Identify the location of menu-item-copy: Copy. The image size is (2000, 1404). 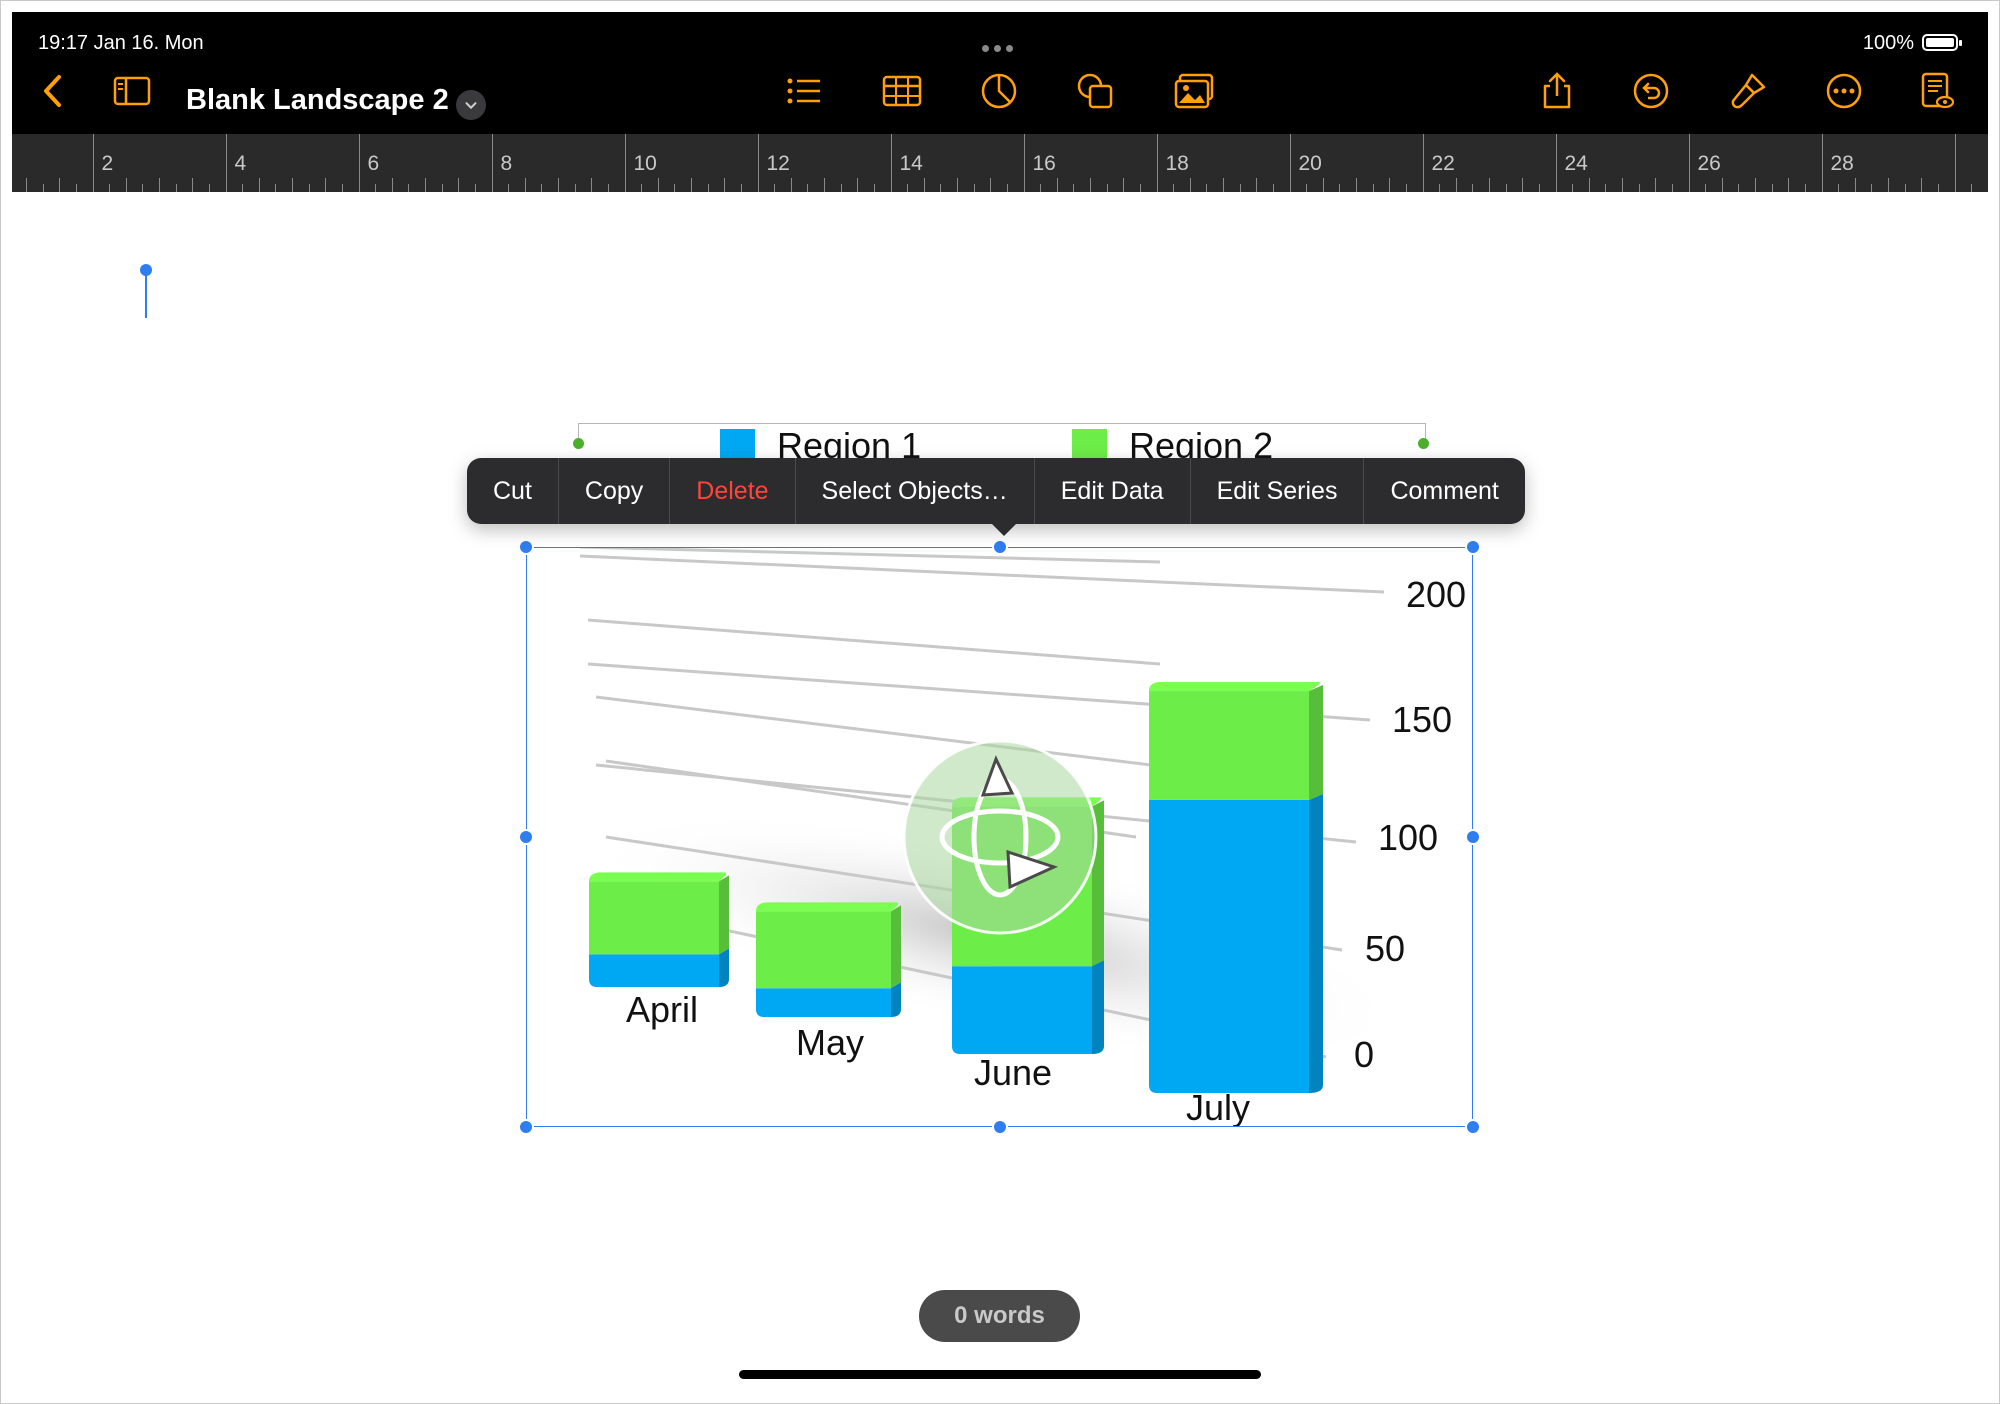
(615, 491).